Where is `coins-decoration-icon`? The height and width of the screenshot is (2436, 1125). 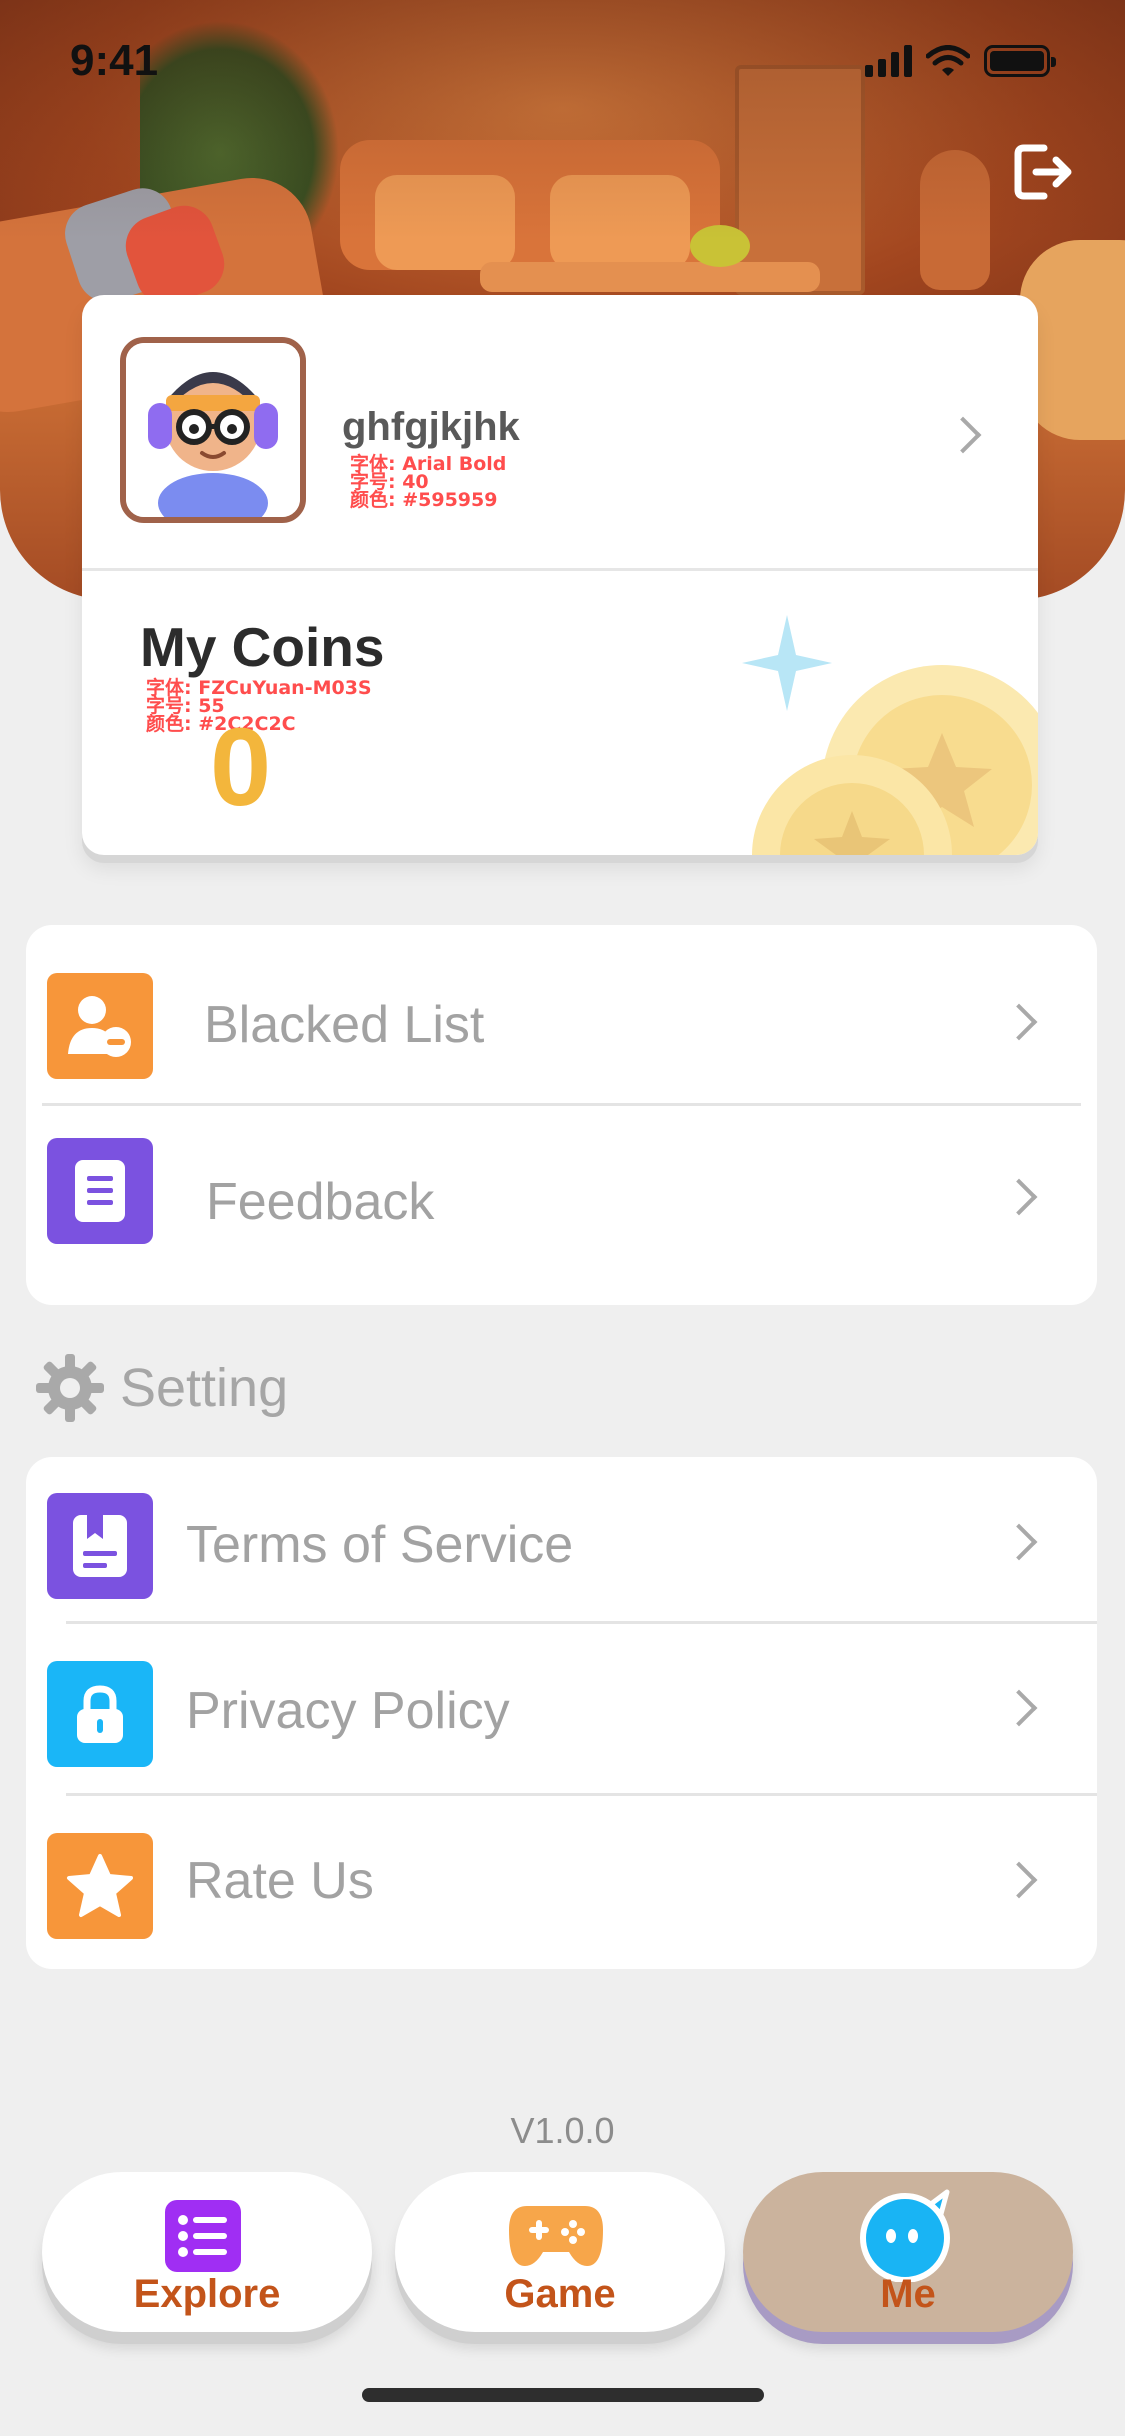 coins-decoration-icon is located at coordinates (890, 735).